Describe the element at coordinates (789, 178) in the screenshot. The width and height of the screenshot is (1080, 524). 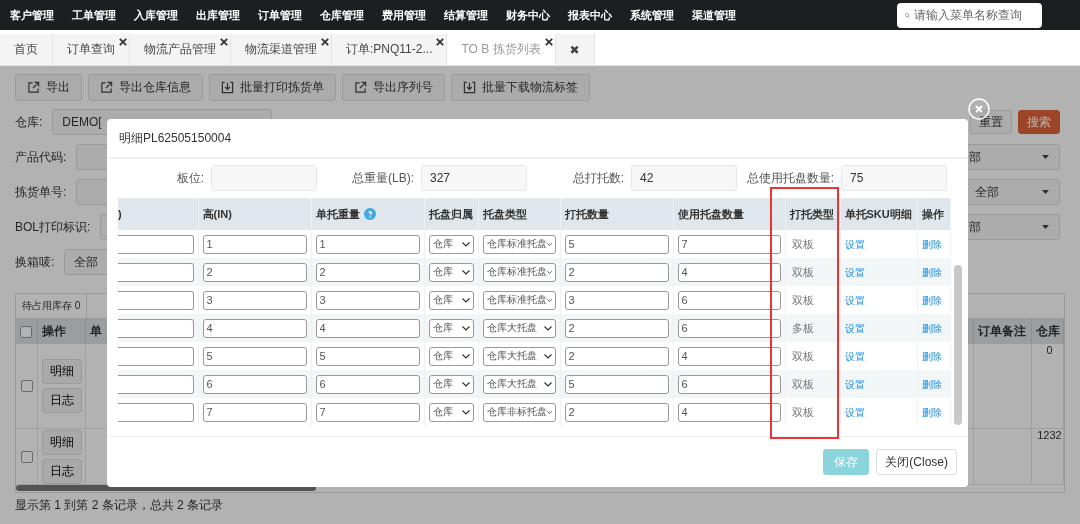
I see `summary-label: 总使用托盘数量:` at that location.